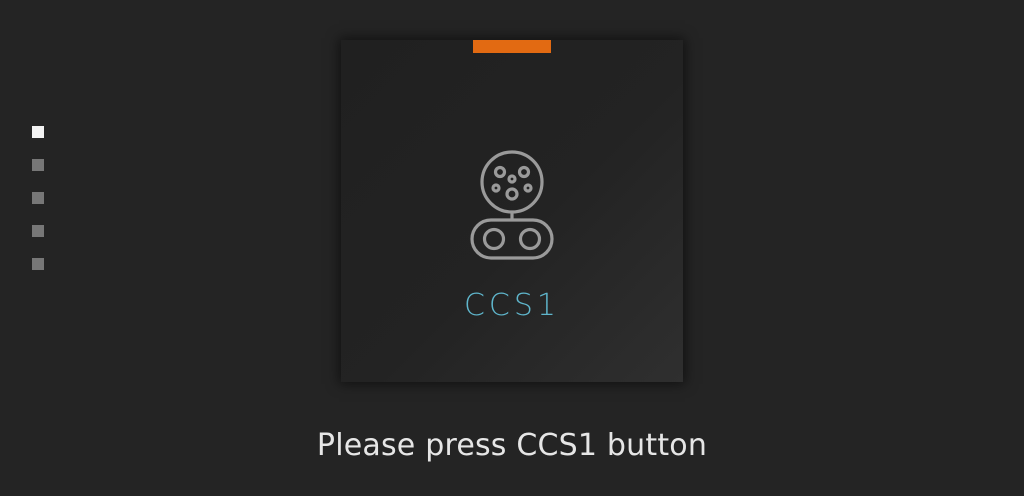 Image resolution: width=1024 pixels, height=496 pixels. What do you see at coordinates (512, 205) in the screenshot?
I see `ccs1-connector-icon` at bounding box center [512, 205].